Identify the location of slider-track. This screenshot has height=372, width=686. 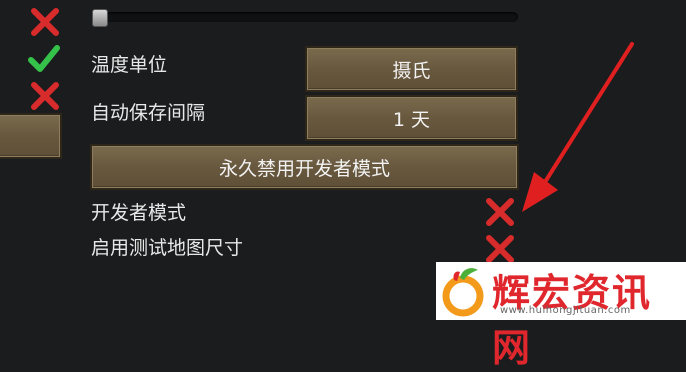
(305, 17).